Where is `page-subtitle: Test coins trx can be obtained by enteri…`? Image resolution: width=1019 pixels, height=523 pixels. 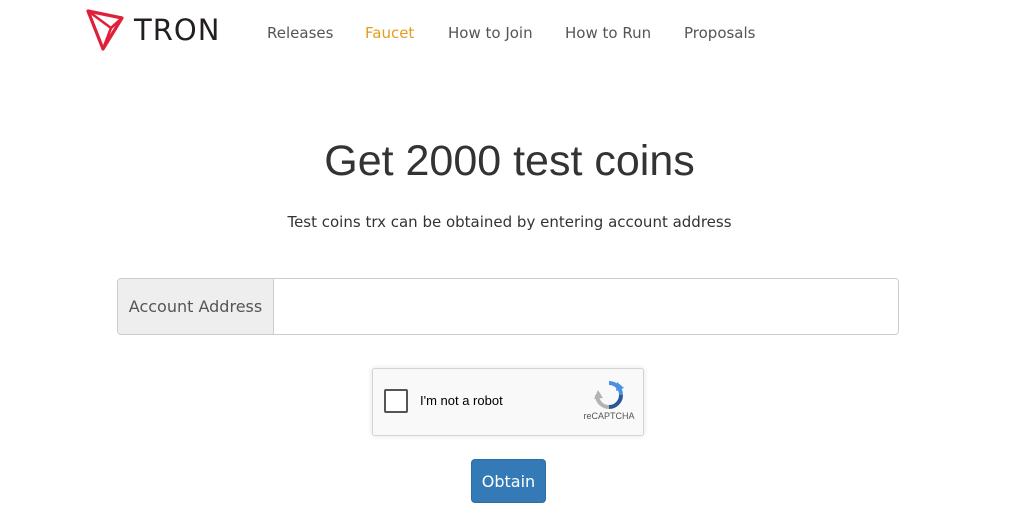 page-subtitle: Test coins trx can be obtained by enteri… is located at coordinates (509, 222).